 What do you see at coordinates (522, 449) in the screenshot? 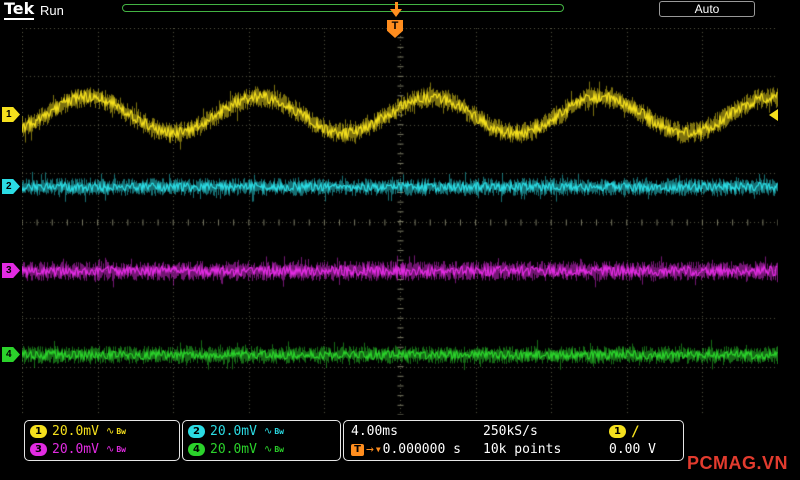
I see `record-length: 10k points` at bounding box center [522, 449].